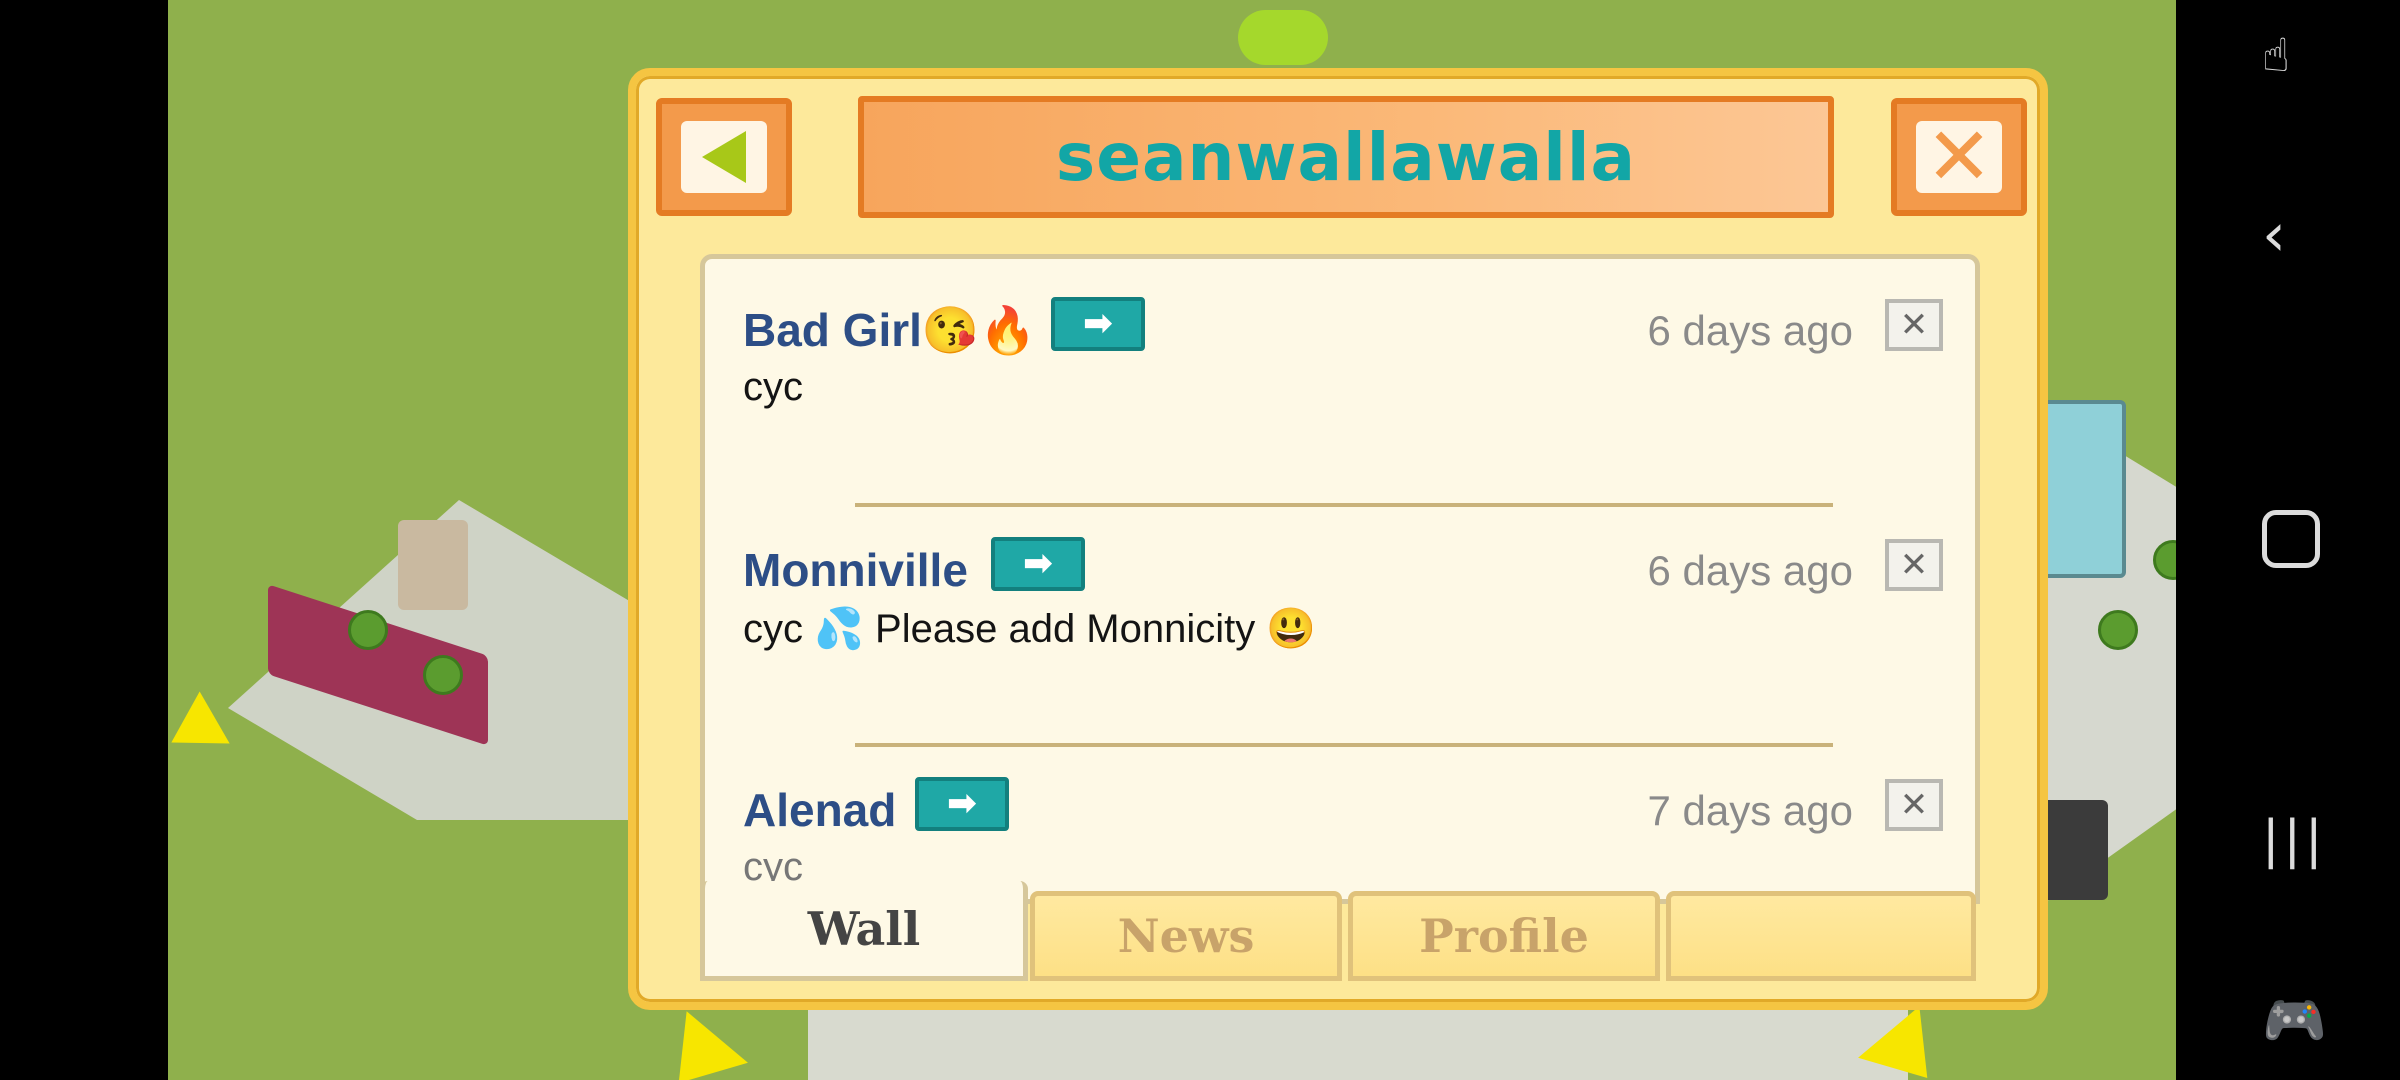  What do you see at coordinates (1030, 629) in the screenshot?
I see `post-message: cyc 💦 Please add Monnicity 😃` at bounding box center [1030, 629].